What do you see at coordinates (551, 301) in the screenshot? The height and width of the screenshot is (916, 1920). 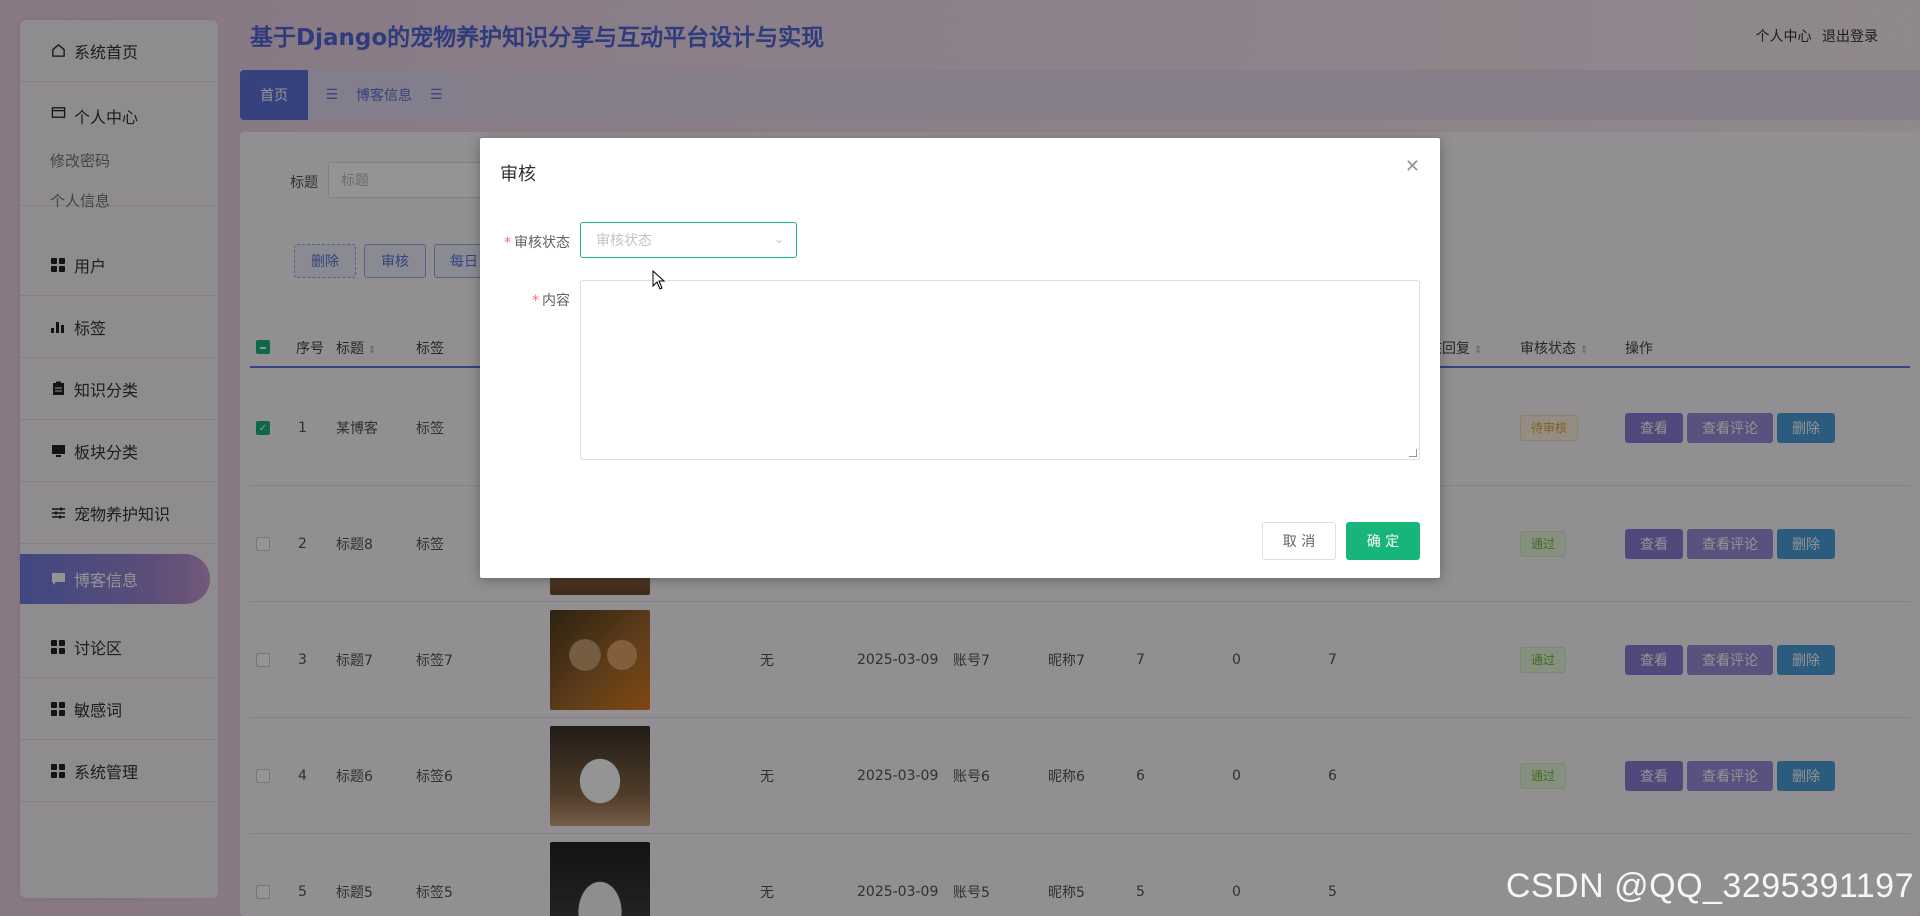 I see `content-field-label: * 内容` at bounding box center [551, 301].